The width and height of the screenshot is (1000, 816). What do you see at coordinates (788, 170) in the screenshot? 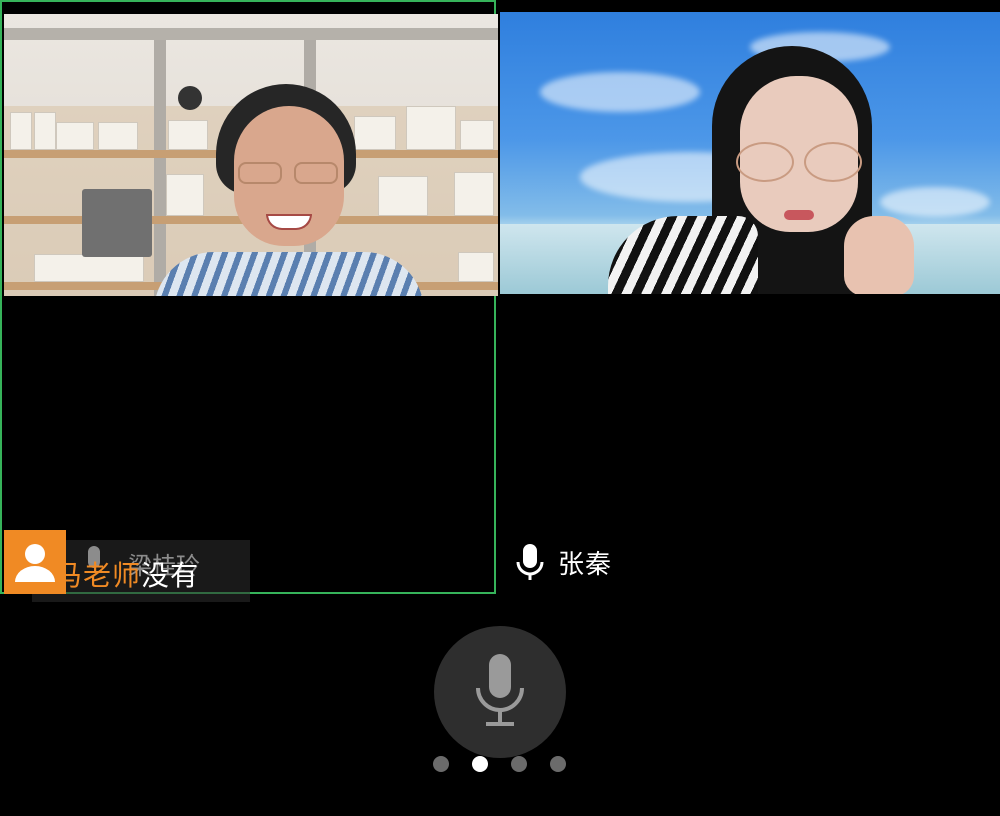
I see `participant-person-right` at bounding box center [788, 170].